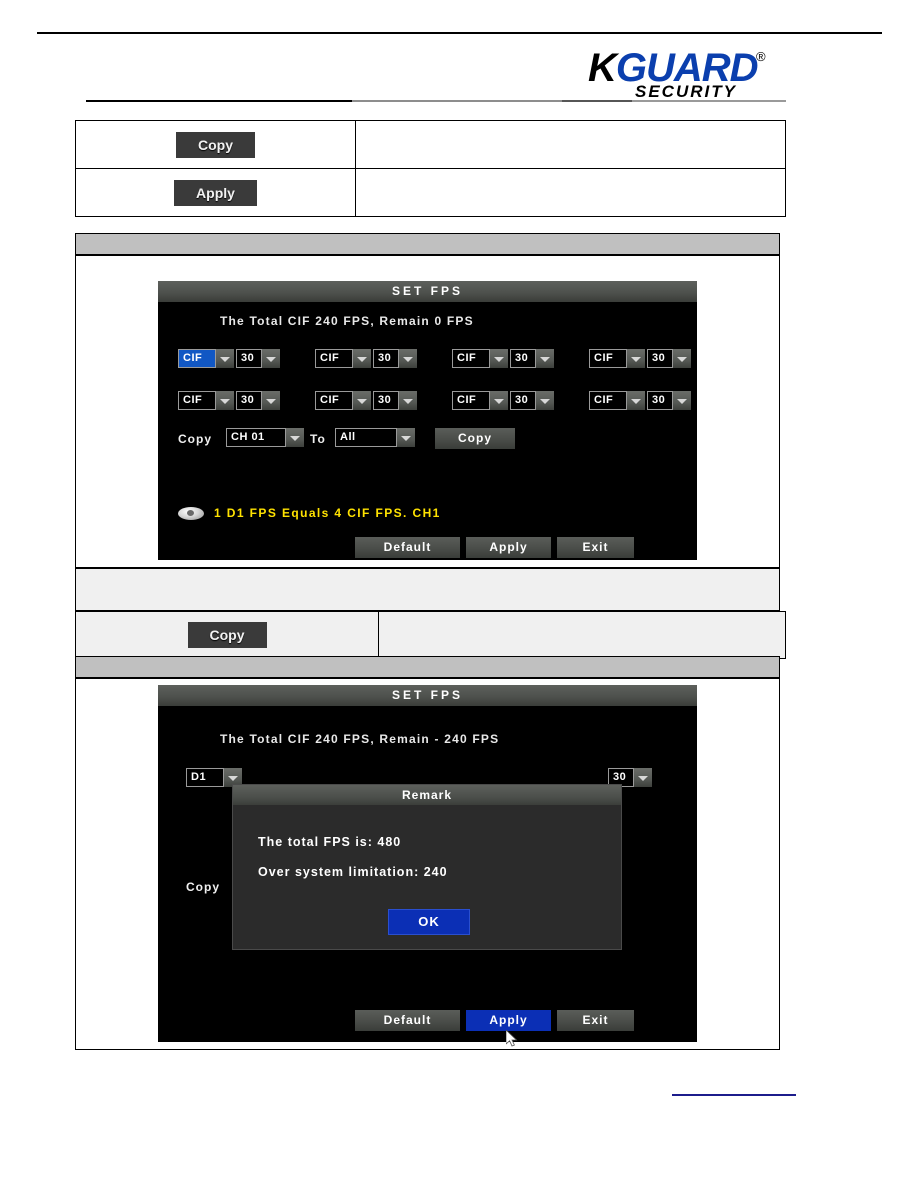 The width and height of the screenshot is (918, 1188). Describe the element at coordinates (686, 91) in the screenshot. I see `logo-tagline: SECURITY` at that location.